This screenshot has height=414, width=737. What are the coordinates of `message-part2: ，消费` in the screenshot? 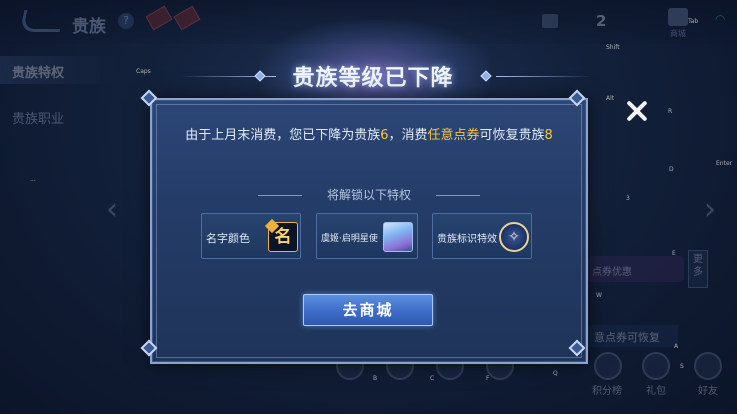 It's located at (408, 135).